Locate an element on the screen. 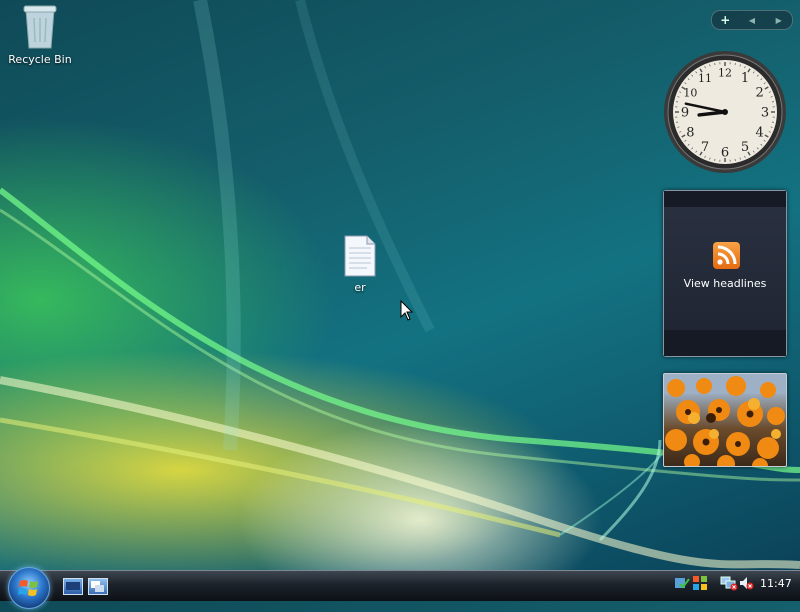  clock-number: 4 is located at coordinates (760, 133).